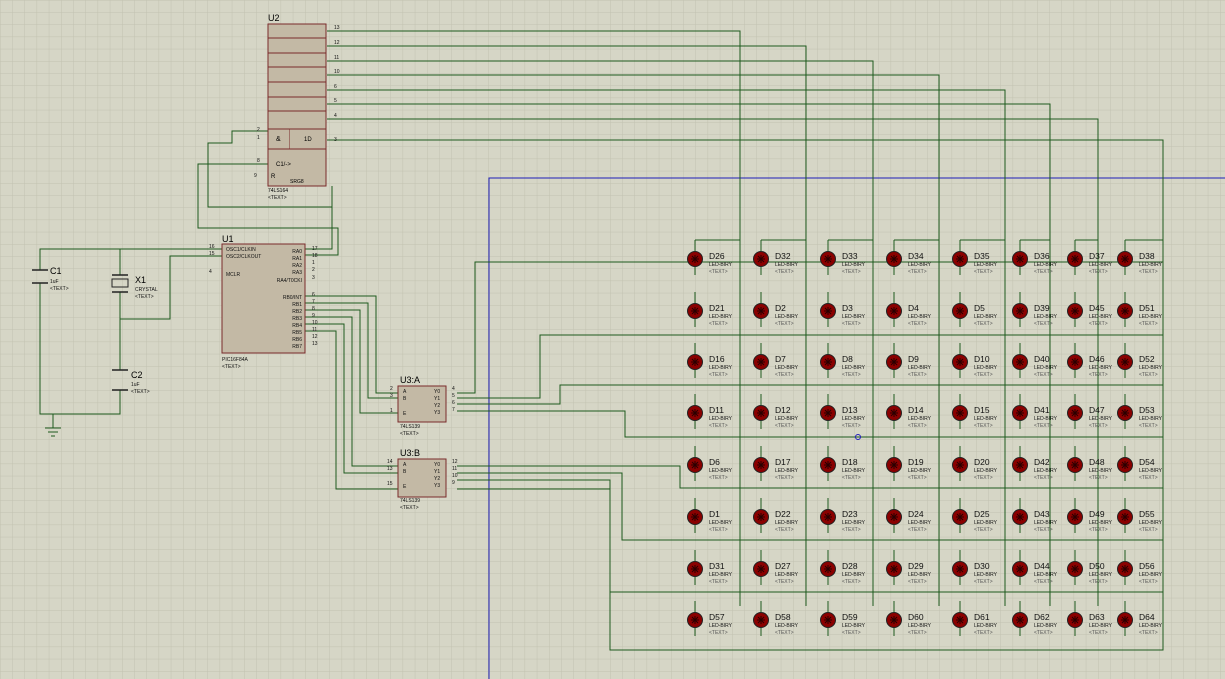 Image resolution: width=1225 pixels, height=679 pixels. I want to click on u3a-pin-y3: Y3, so click(437, 413).